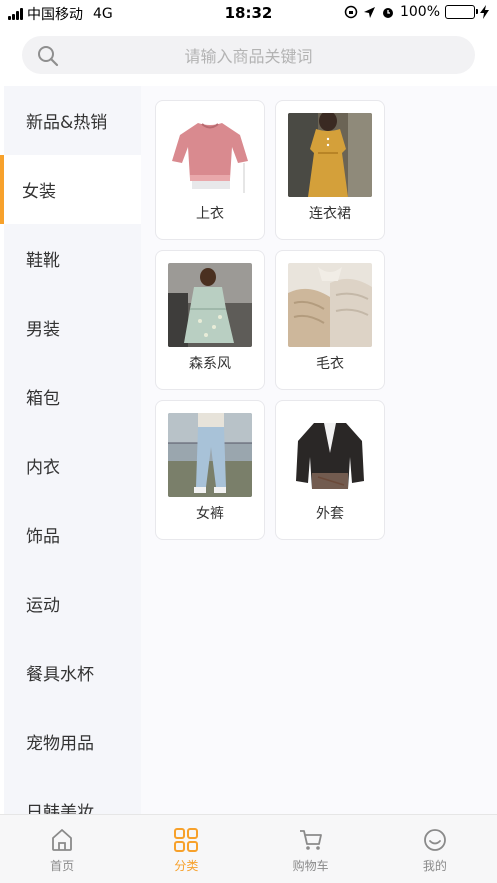 The image size is (497, 883). What do you see at coordinates (60, 744) in the screenshot?
I see `sidebar-item-label: 宠物用品` at bounding box center [60, 744].